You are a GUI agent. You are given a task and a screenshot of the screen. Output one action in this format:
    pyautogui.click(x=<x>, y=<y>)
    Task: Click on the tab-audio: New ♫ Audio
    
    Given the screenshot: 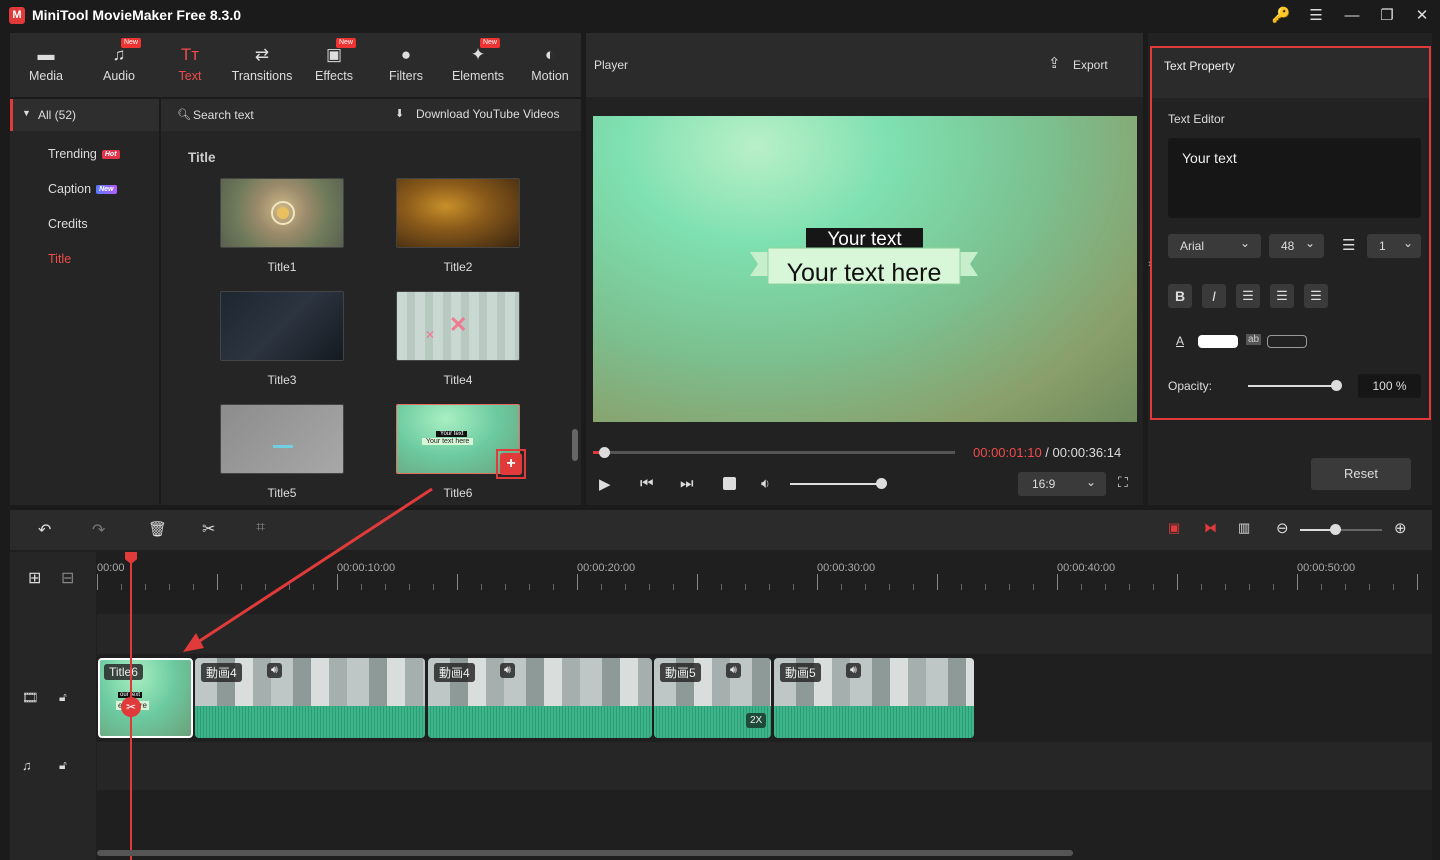 What is the action you would take?
    pyautogui.click(x=119, y=65)
    